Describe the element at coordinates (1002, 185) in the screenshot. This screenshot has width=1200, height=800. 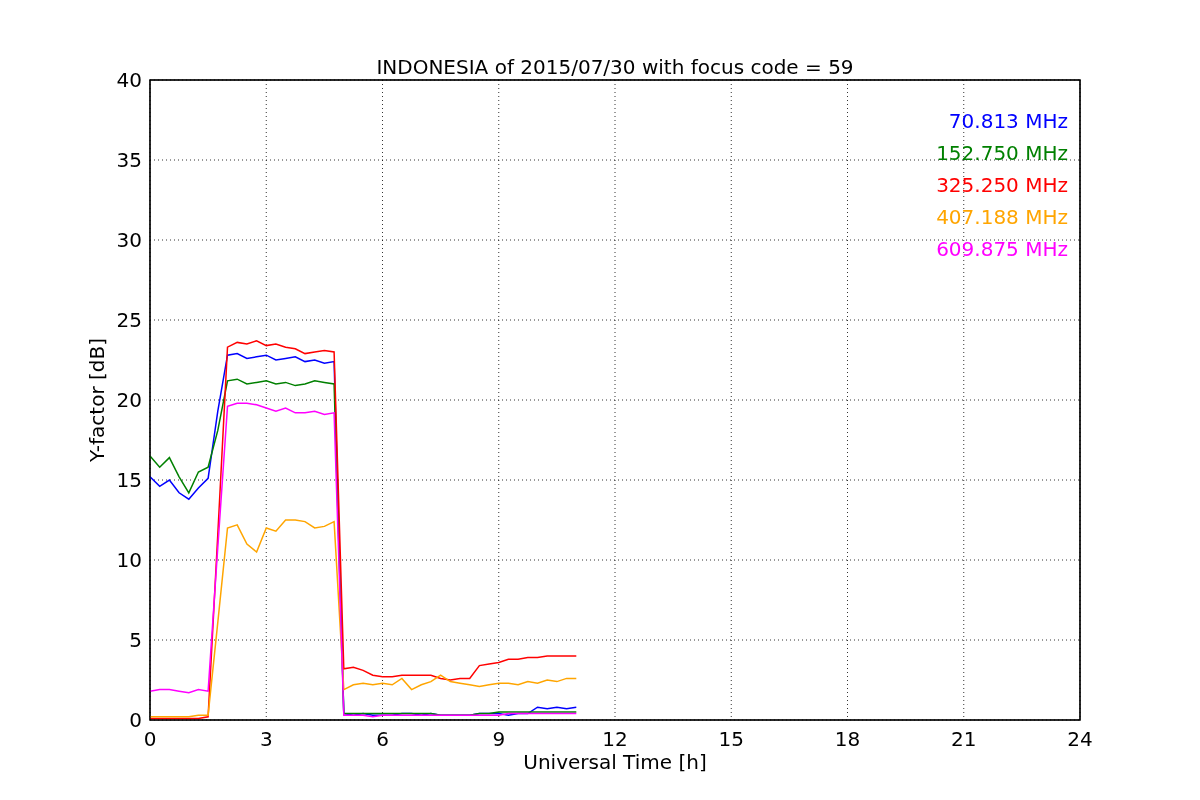
I see `legend-label: 325.250 MHz` at that location.